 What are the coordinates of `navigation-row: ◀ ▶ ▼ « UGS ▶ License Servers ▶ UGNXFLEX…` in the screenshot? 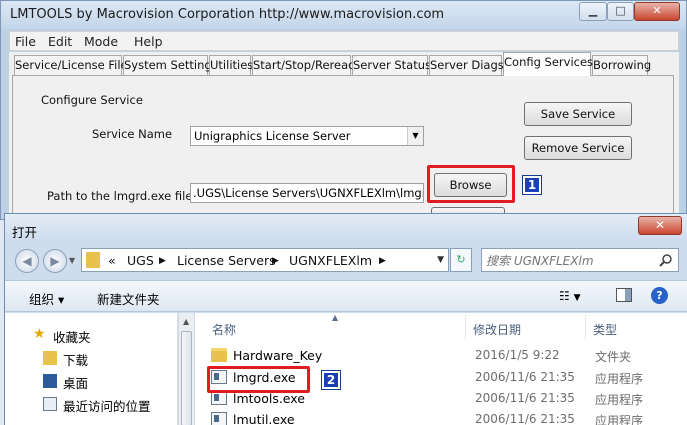 It's located at (346, 261).